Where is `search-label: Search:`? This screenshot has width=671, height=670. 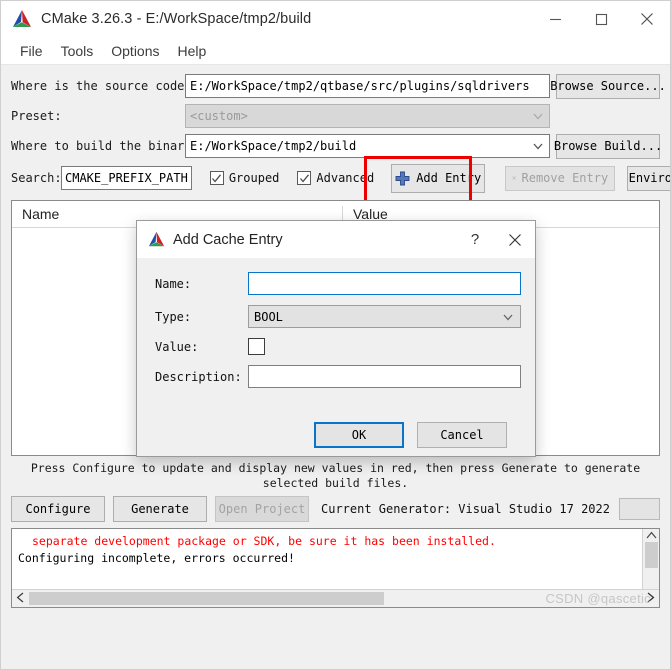 search-label: Search: is located at coordinates (36, 178).